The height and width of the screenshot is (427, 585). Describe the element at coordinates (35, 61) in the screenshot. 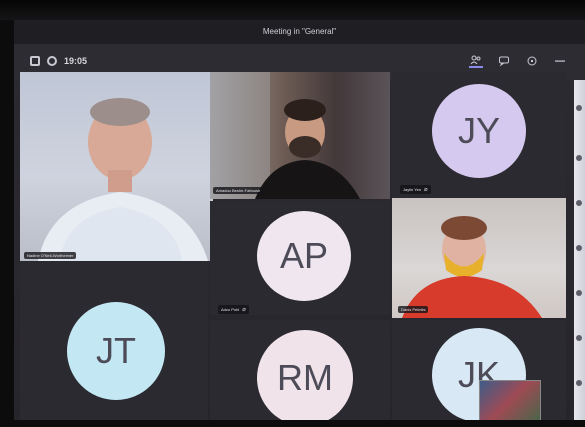

I see `shield-icon` at that location.